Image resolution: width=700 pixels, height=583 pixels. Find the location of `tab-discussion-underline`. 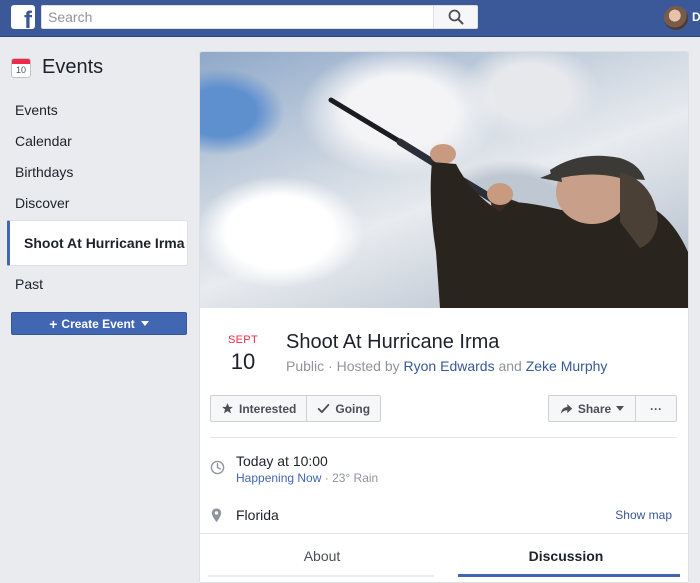

tab-discussion-underline is located at coordinates (569, 575).